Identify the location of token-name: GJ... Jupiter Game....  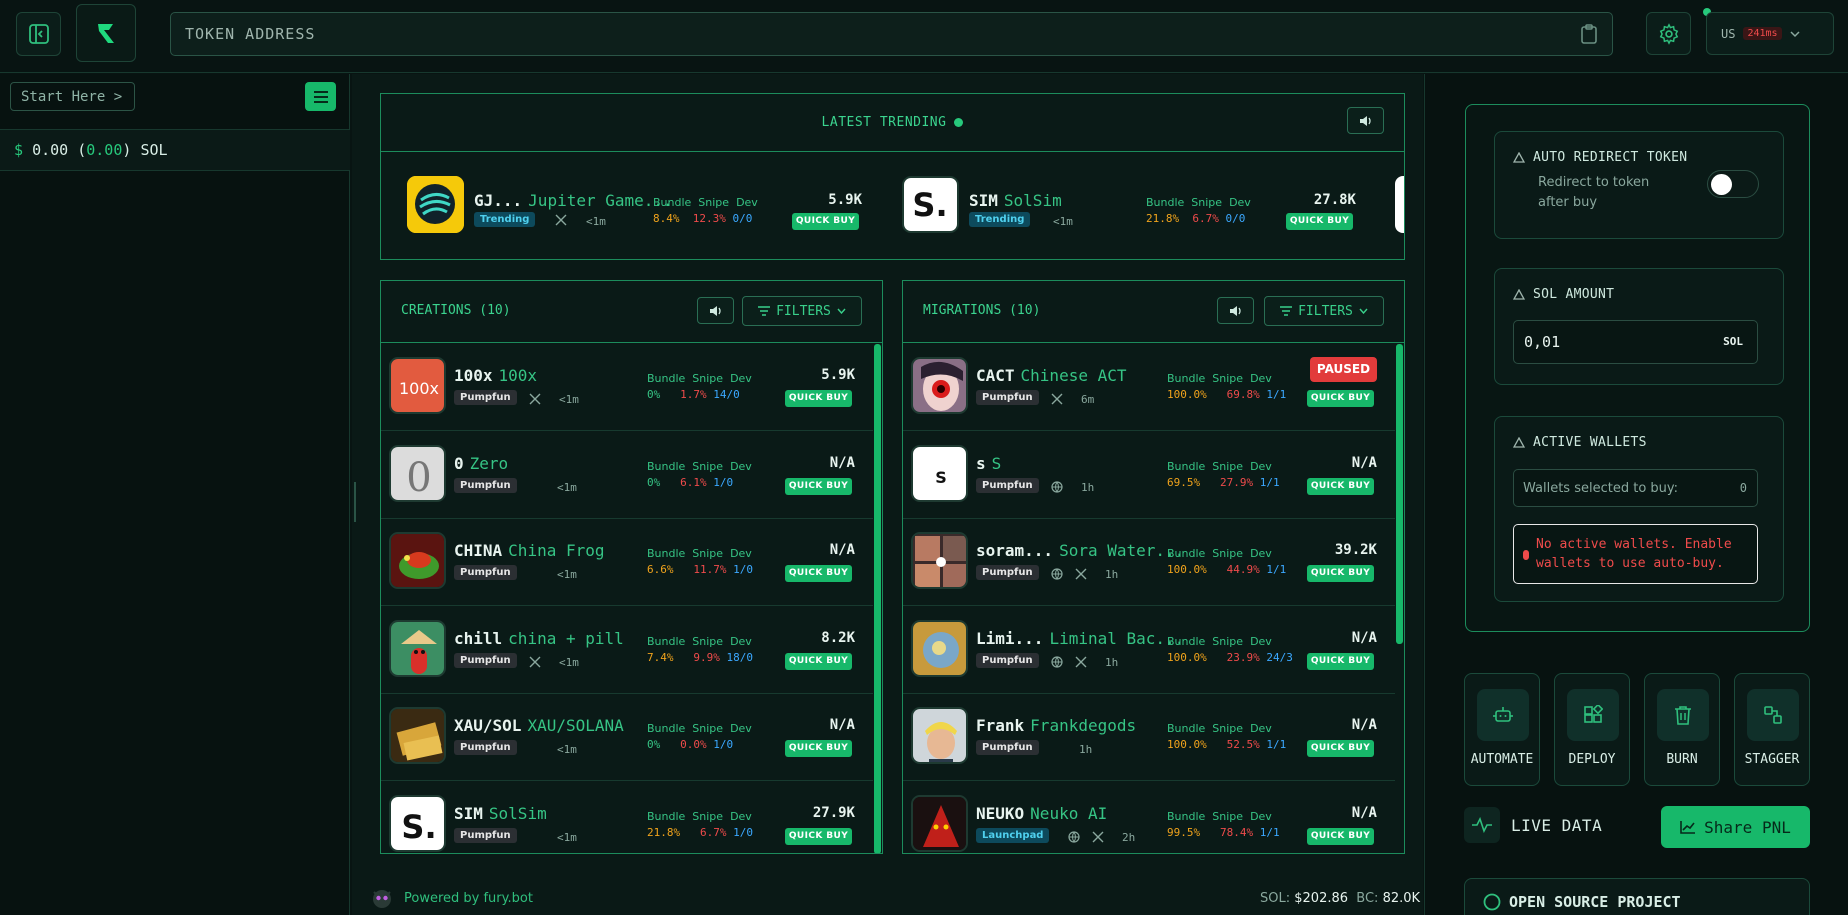
(573, 200).